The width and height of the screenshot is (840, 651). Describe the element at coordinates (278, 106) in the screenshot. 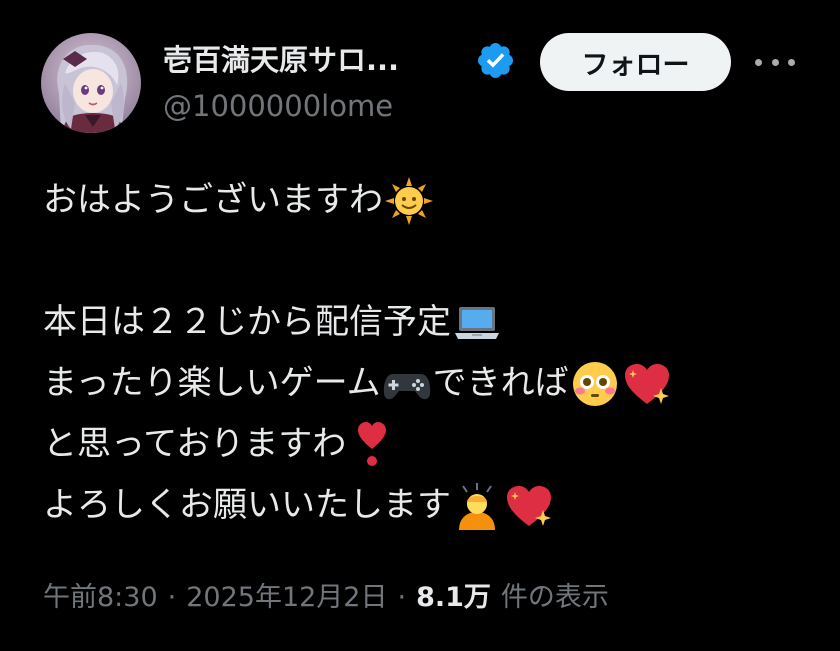

I see `author-handle: @1000000lome` at that location.